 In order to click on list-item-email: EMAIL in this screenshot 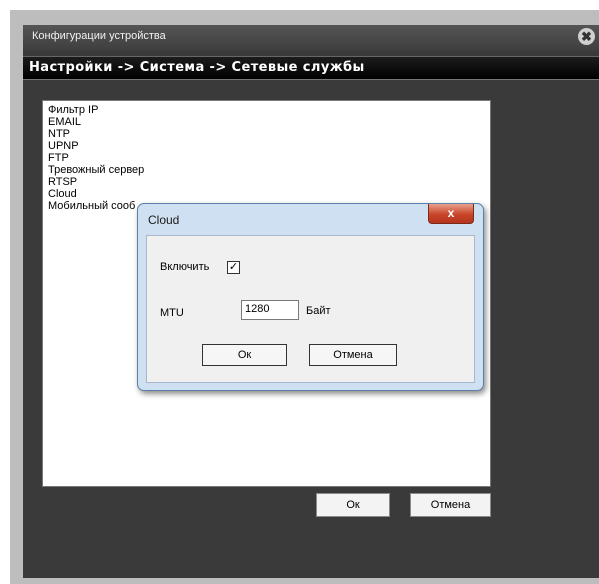, I will do `click(64, 122)`.